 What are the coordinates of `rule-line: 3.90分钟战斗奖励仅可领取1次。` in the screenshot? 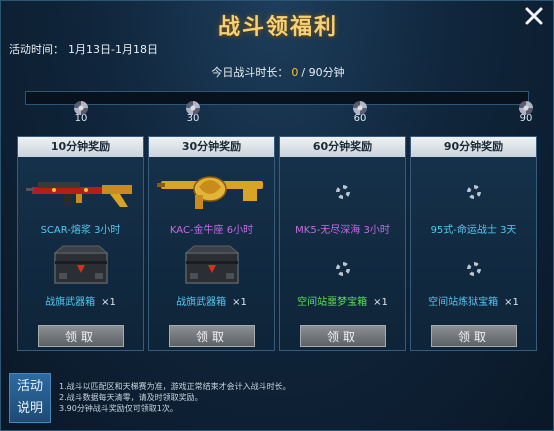 It's located at (118, 408).